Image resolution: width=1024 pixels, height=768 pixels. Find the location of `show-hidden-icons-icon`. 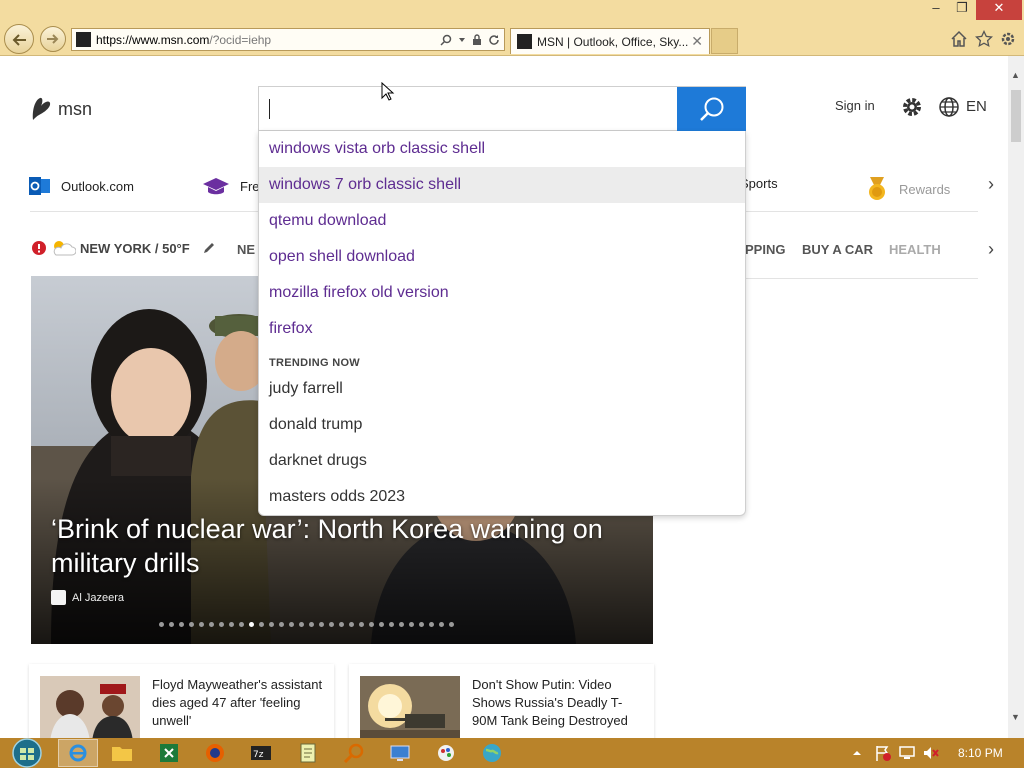

show-hidden-icons-icon is located at coordinates (857, 753).